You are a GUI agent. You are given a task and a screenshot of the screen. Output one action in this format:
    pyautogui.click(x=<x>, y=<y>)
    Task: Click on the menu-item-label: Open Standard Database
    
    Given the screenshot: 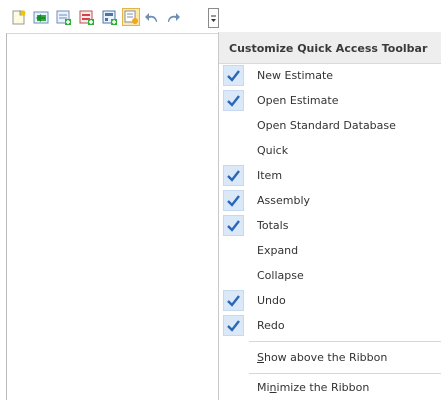 What is the action you would take?
    pyautogui.click(x=326, y=125)
    